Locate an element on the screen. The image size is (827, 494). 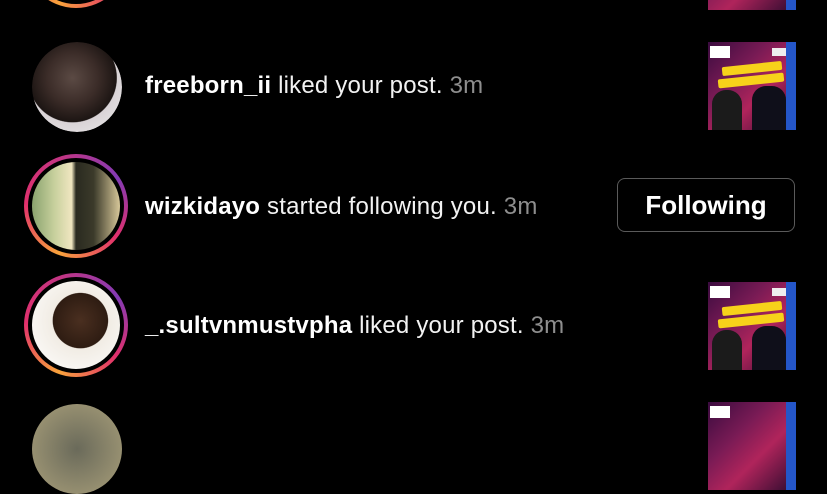
username-link: freeborn_ii is located at coordinates (208, 85).